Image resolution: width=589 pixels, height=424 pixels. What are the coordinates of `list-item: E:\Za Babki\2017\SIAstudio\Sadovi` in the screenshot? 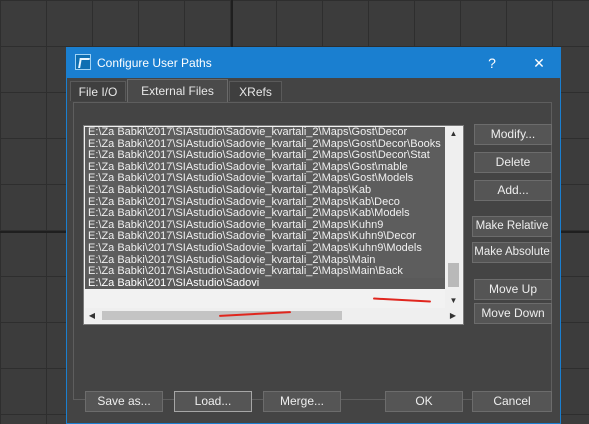 It's located at (265, 283).